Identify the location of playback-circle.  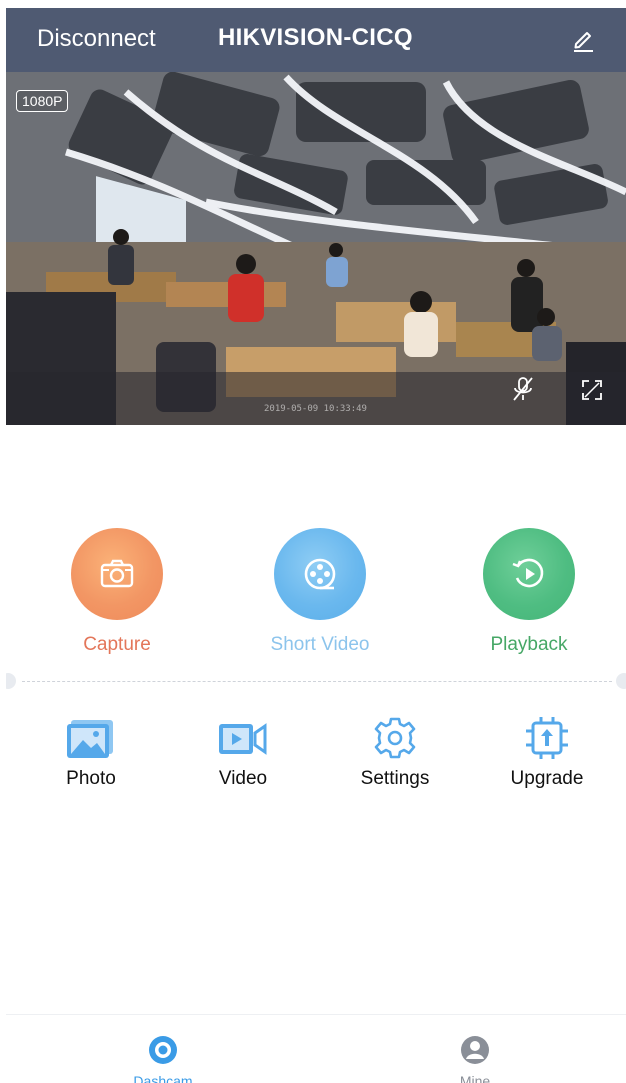
(529, 574).